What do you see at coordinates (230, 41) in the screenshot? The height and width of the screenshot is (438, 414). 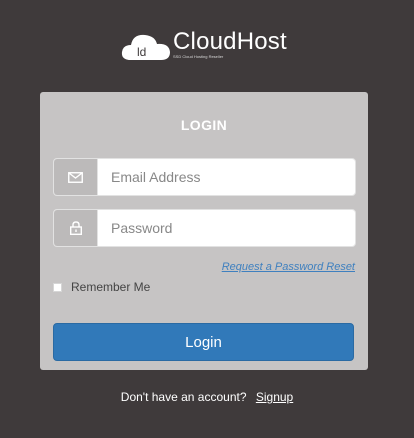 I see `brand-name: CloudHost` at bounding box center [230, 41].